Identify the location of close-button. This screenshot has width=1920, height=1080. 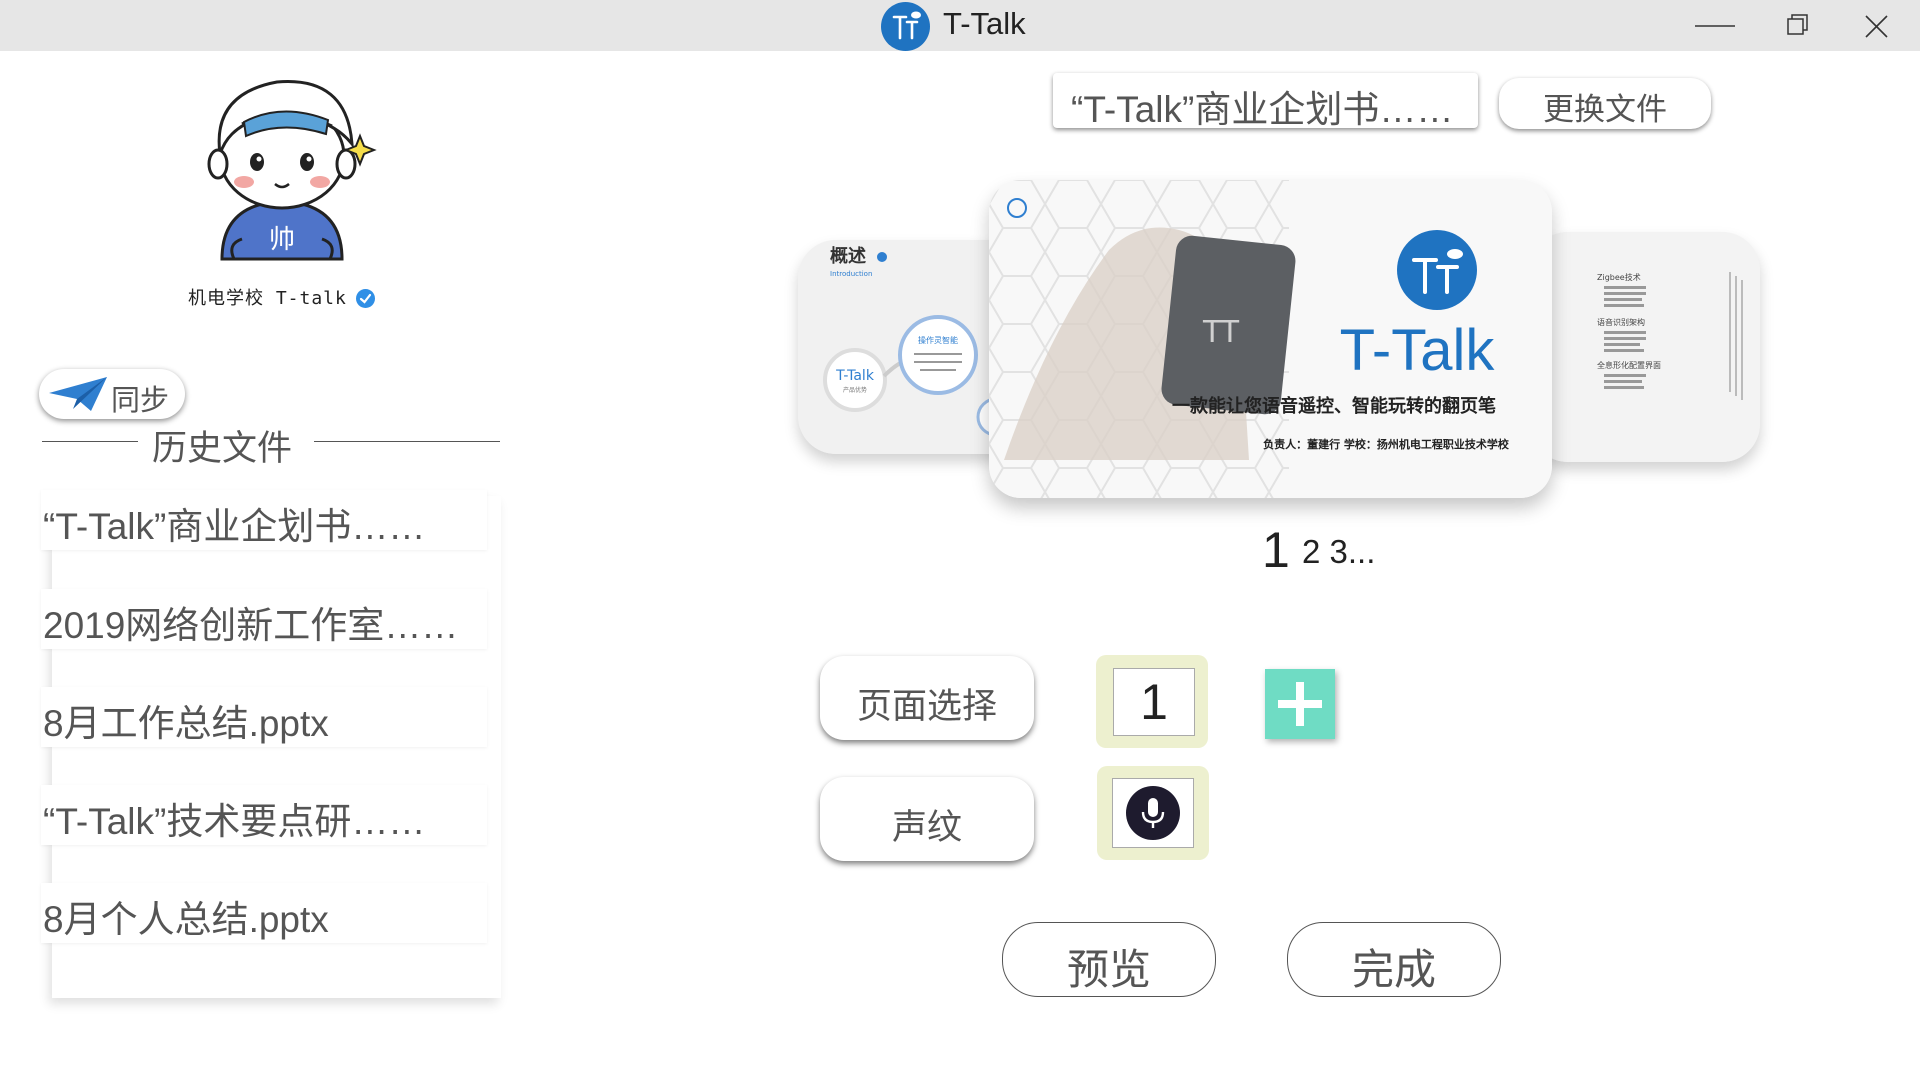
(1878, 25).